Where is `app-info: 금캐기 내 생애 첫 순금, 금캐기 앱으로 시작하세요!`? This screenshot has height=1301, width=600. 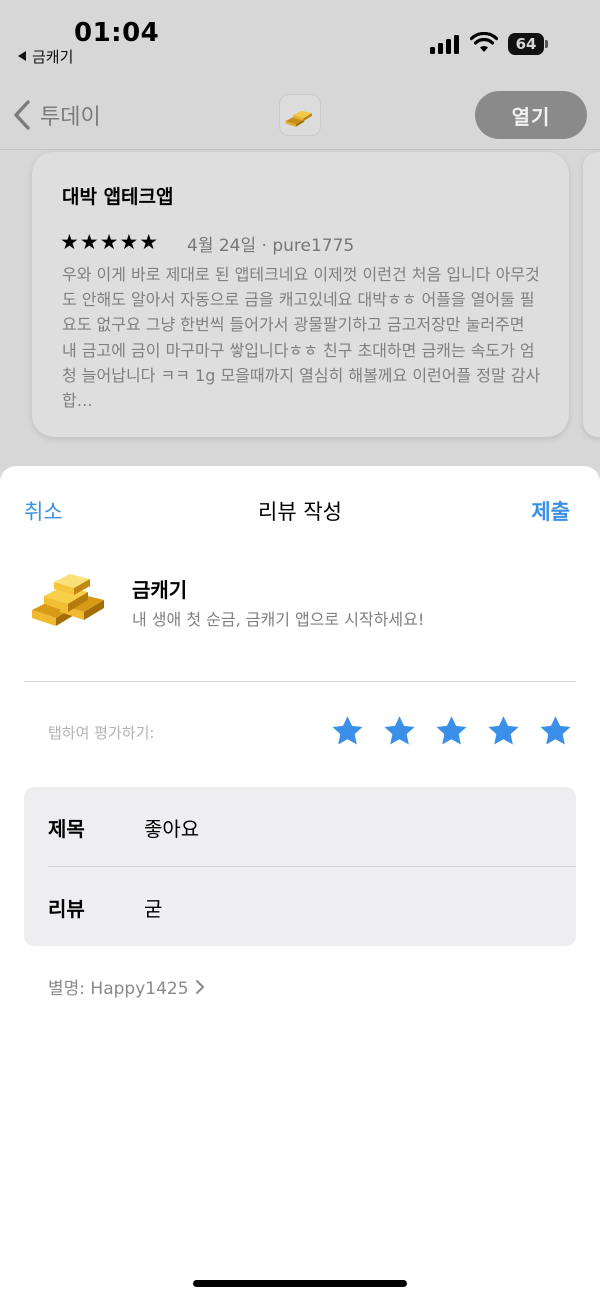 app-info: 금캐기 내 생애 첫 순금, 금캐기 앱으로 시작하세요! is located at coordinates (300, 602).